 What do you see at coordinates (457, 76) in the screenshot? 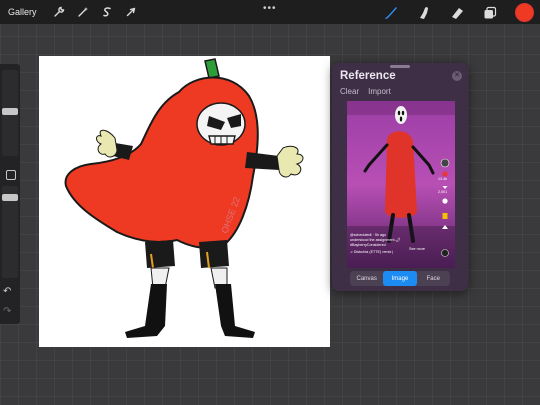
I see `close-icon: ✕` at bounding box center [457, 76].